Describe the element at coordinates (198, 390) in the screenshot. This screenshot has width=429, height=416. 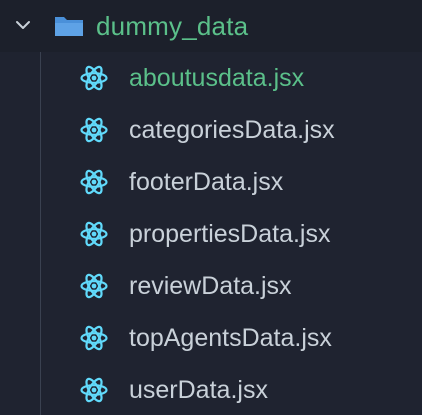
I see `file-label: userData.jsx` at that location.